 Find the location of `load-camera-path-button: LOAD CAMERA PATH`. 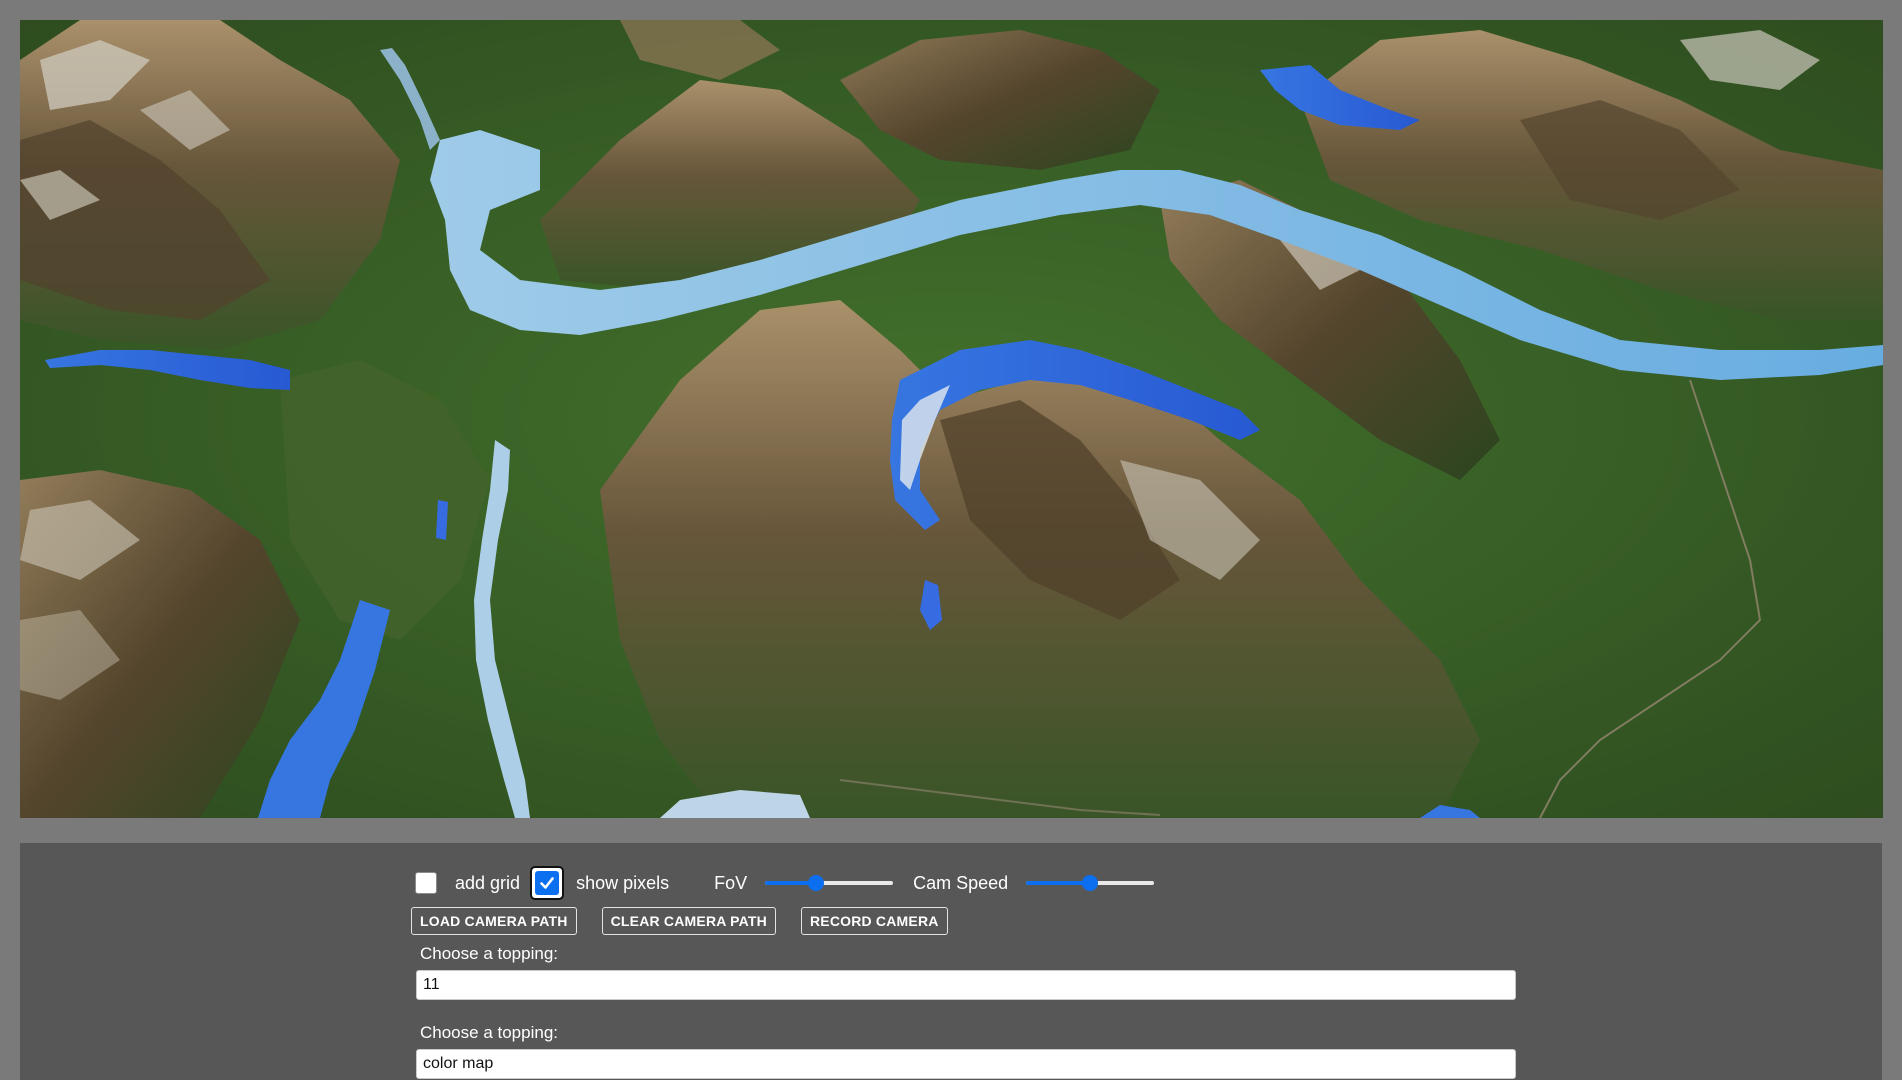

load-camera-path-button: LOAD CAMERA PATH is located at coordinates (494, 921).